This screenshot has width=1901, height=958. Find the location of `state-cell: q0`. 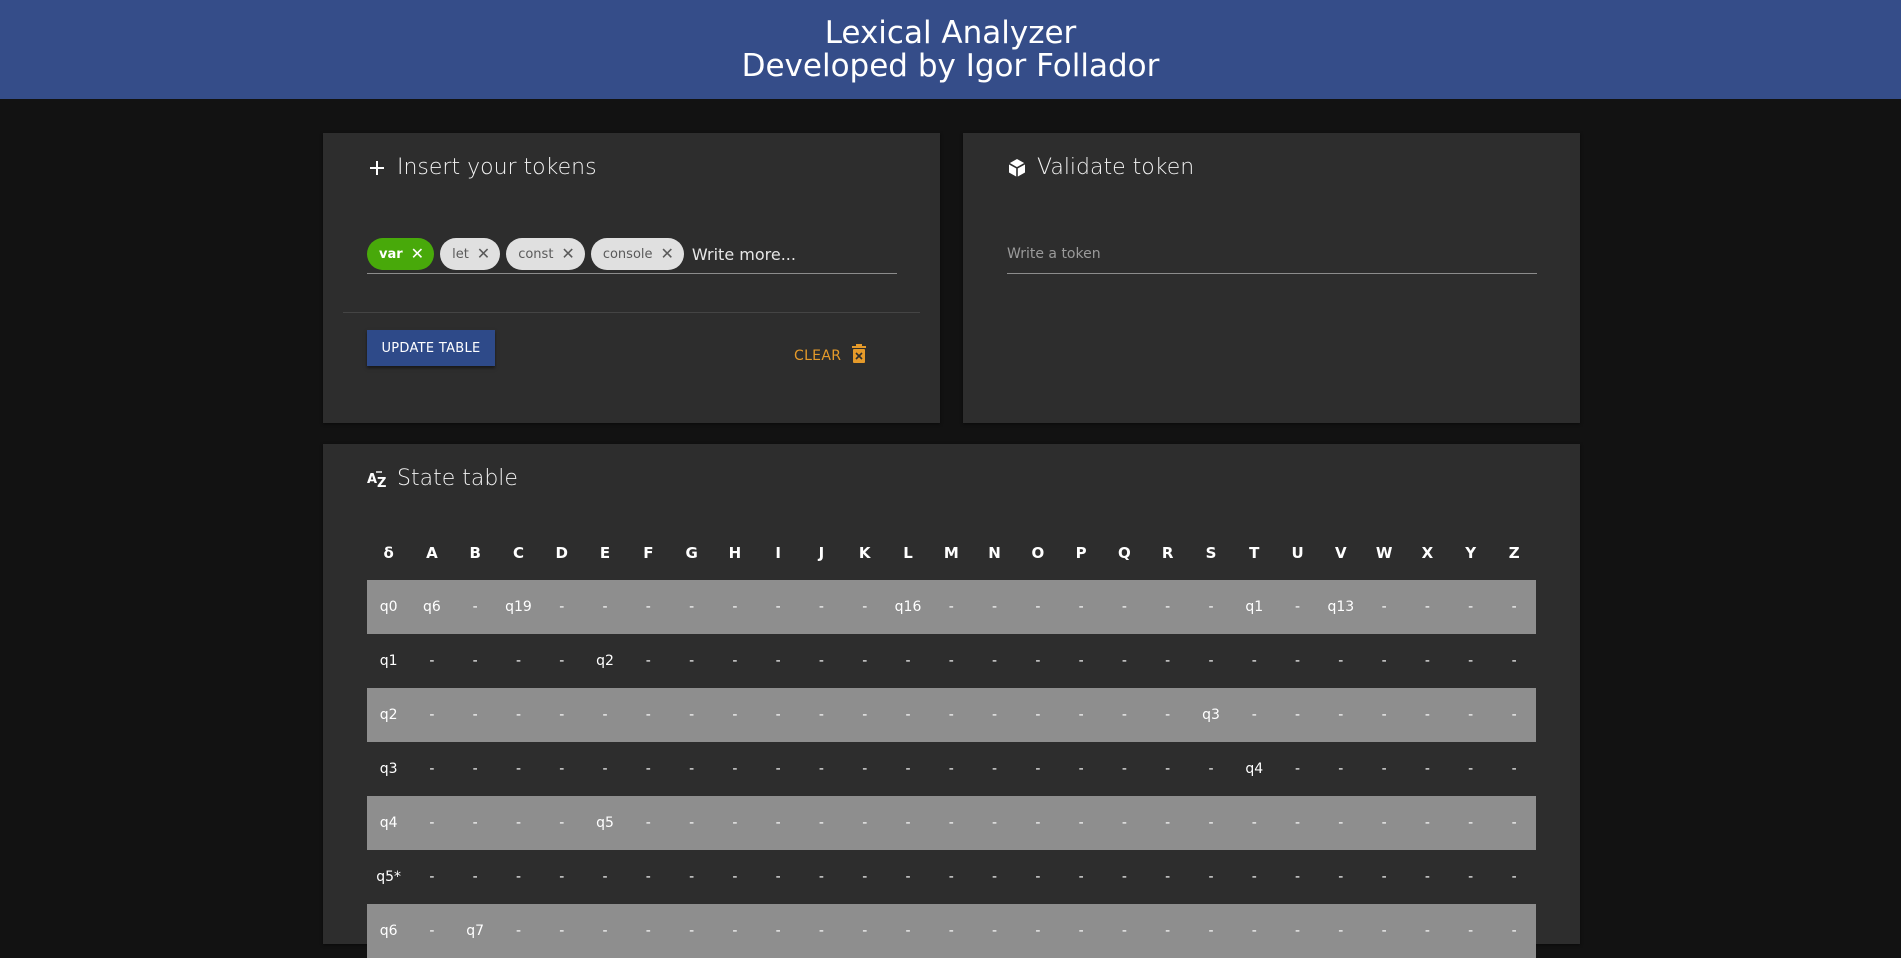

state-cell: q0 is located at coordinates (389, 607).